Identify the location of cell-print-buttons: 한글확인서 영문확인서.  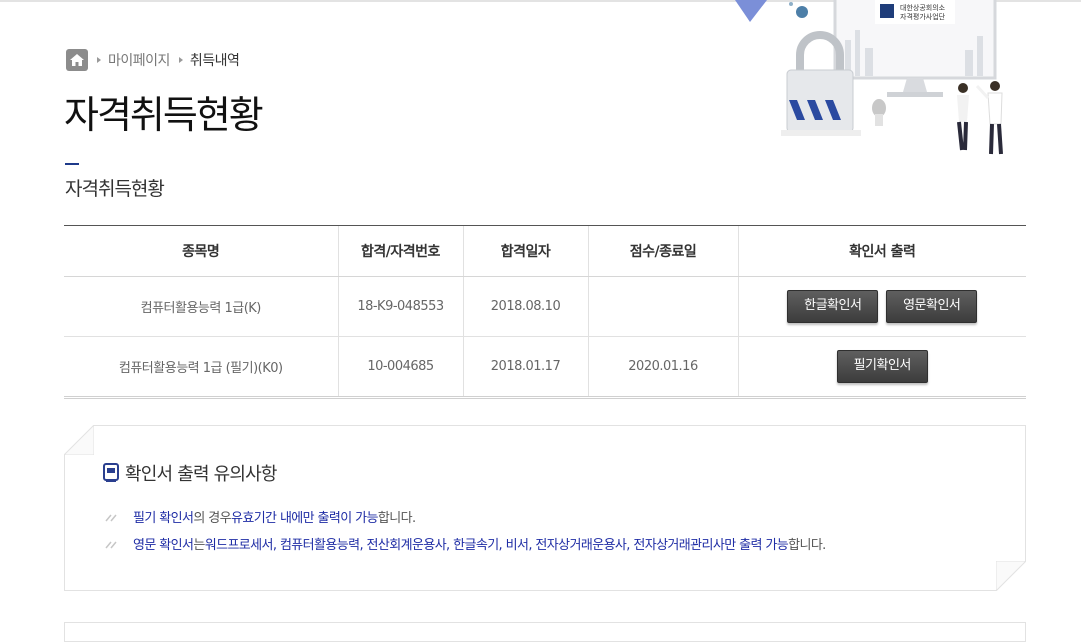
(881, 306).